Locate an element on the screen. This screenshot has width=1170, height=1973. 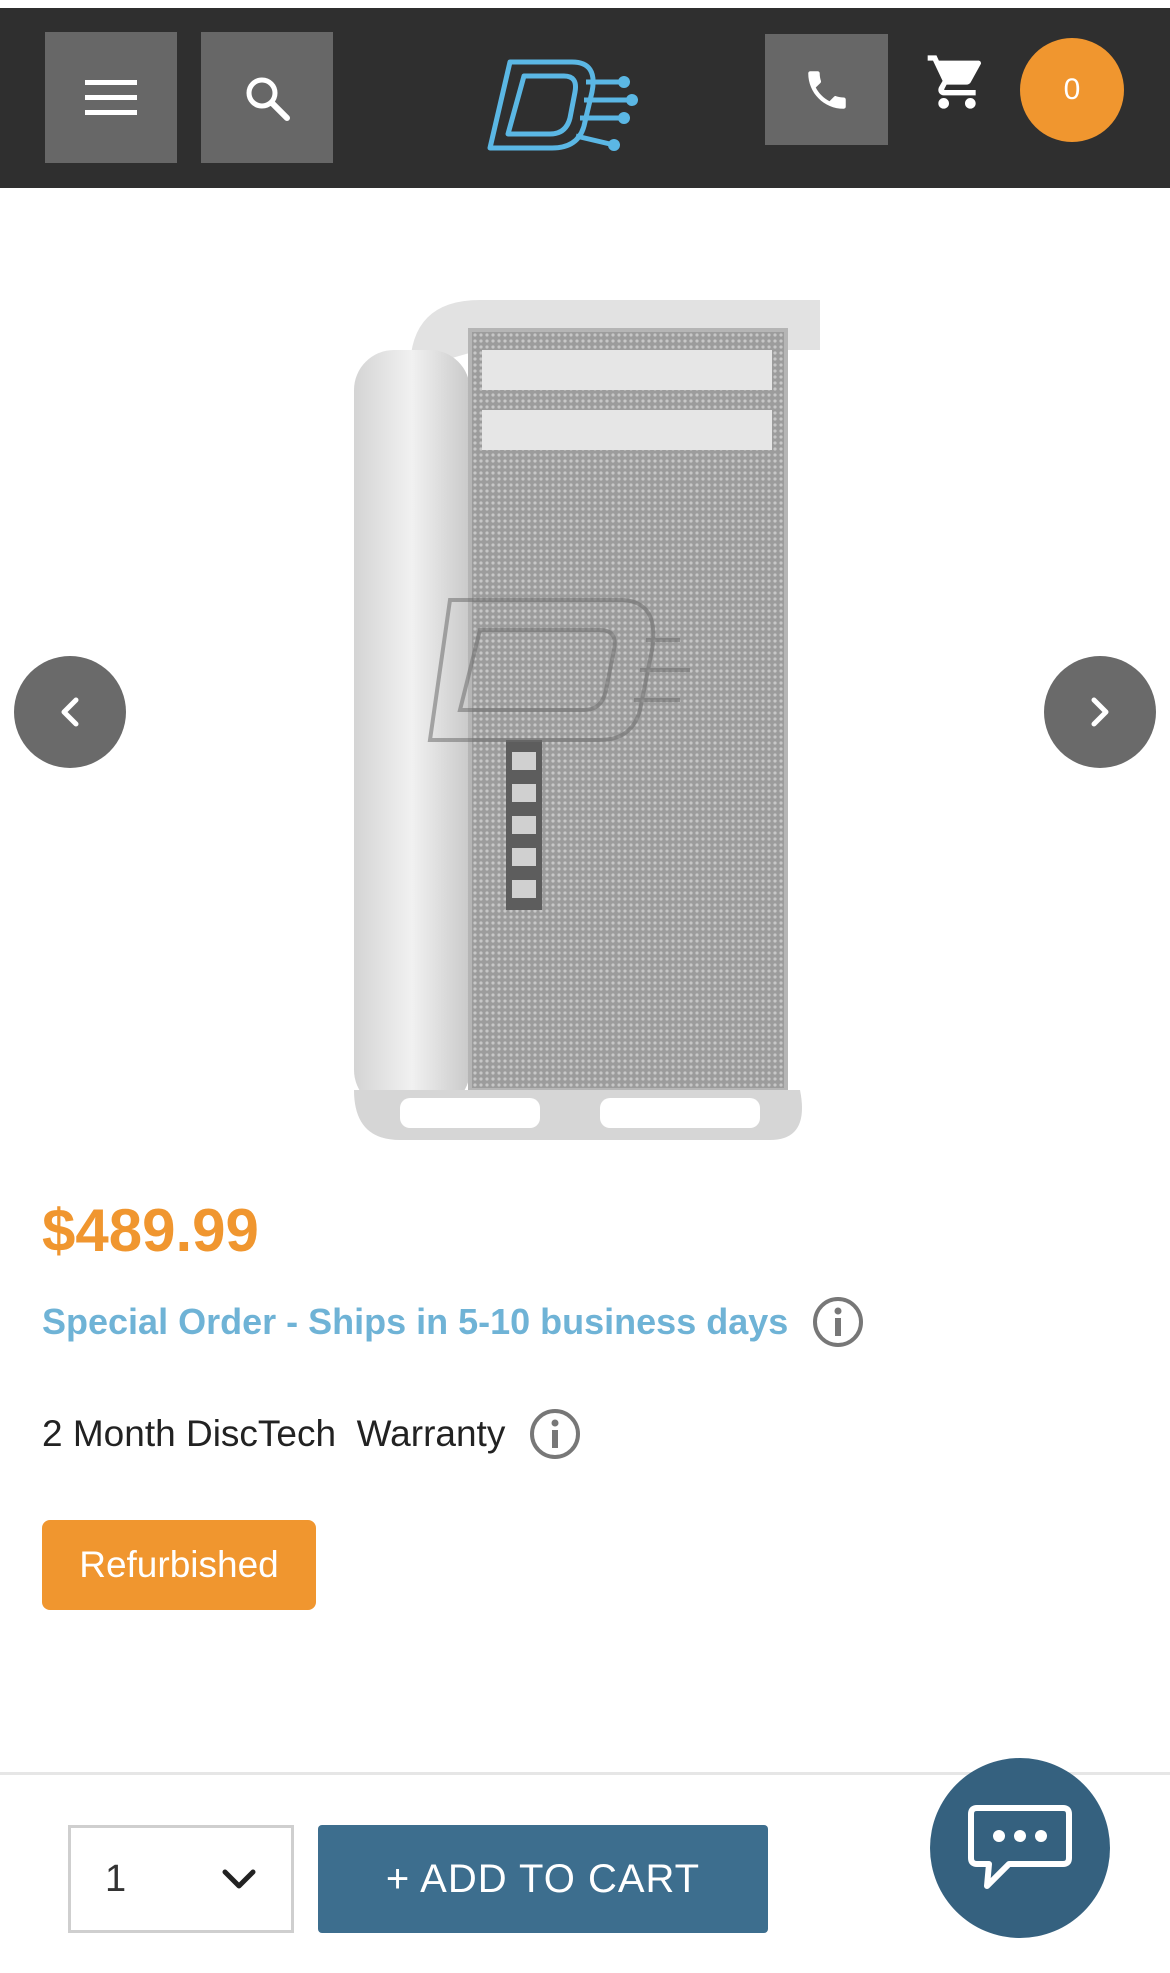
next-image-button is located at coordinates (1100, 712).